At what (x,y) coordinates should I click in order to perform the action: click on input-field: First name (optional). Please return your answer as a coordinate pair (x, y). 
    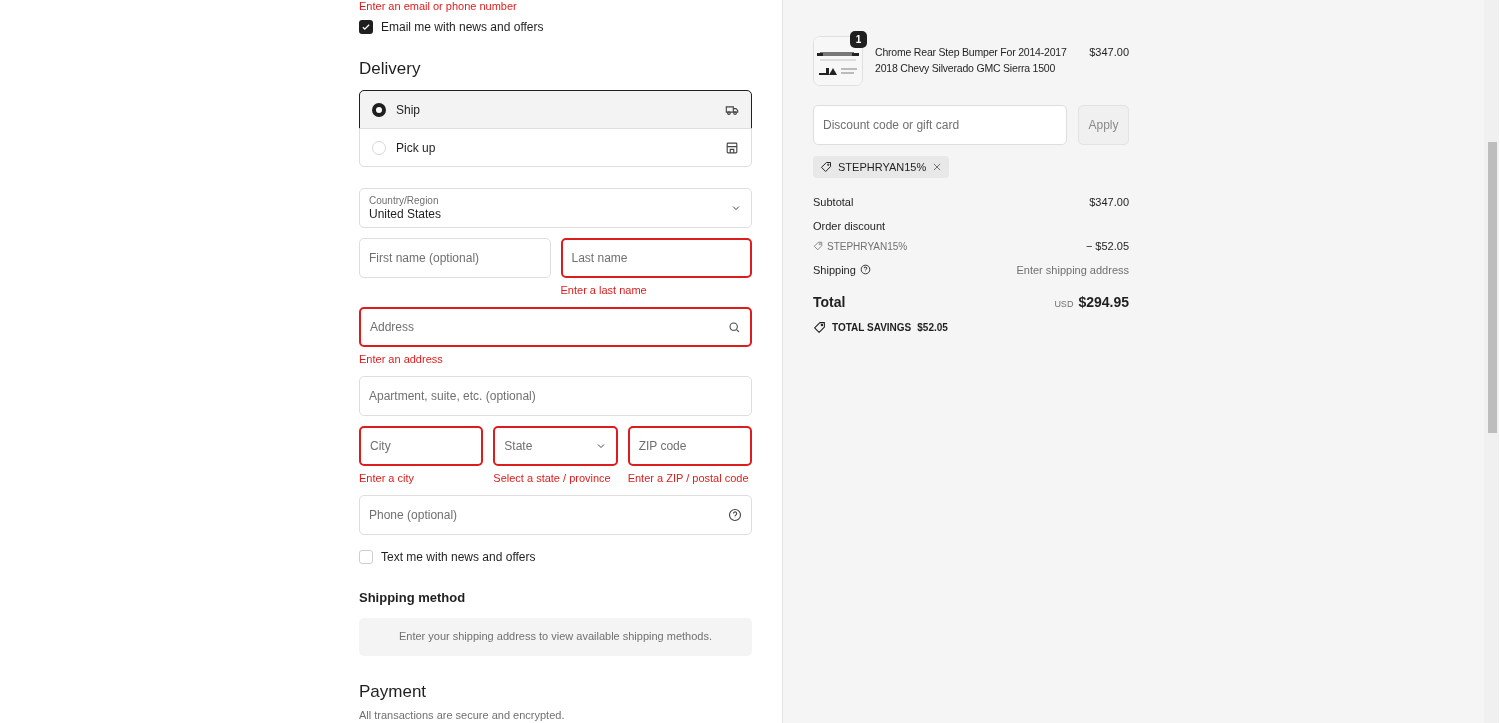
    Looking at the image, I should click on (455, 258).